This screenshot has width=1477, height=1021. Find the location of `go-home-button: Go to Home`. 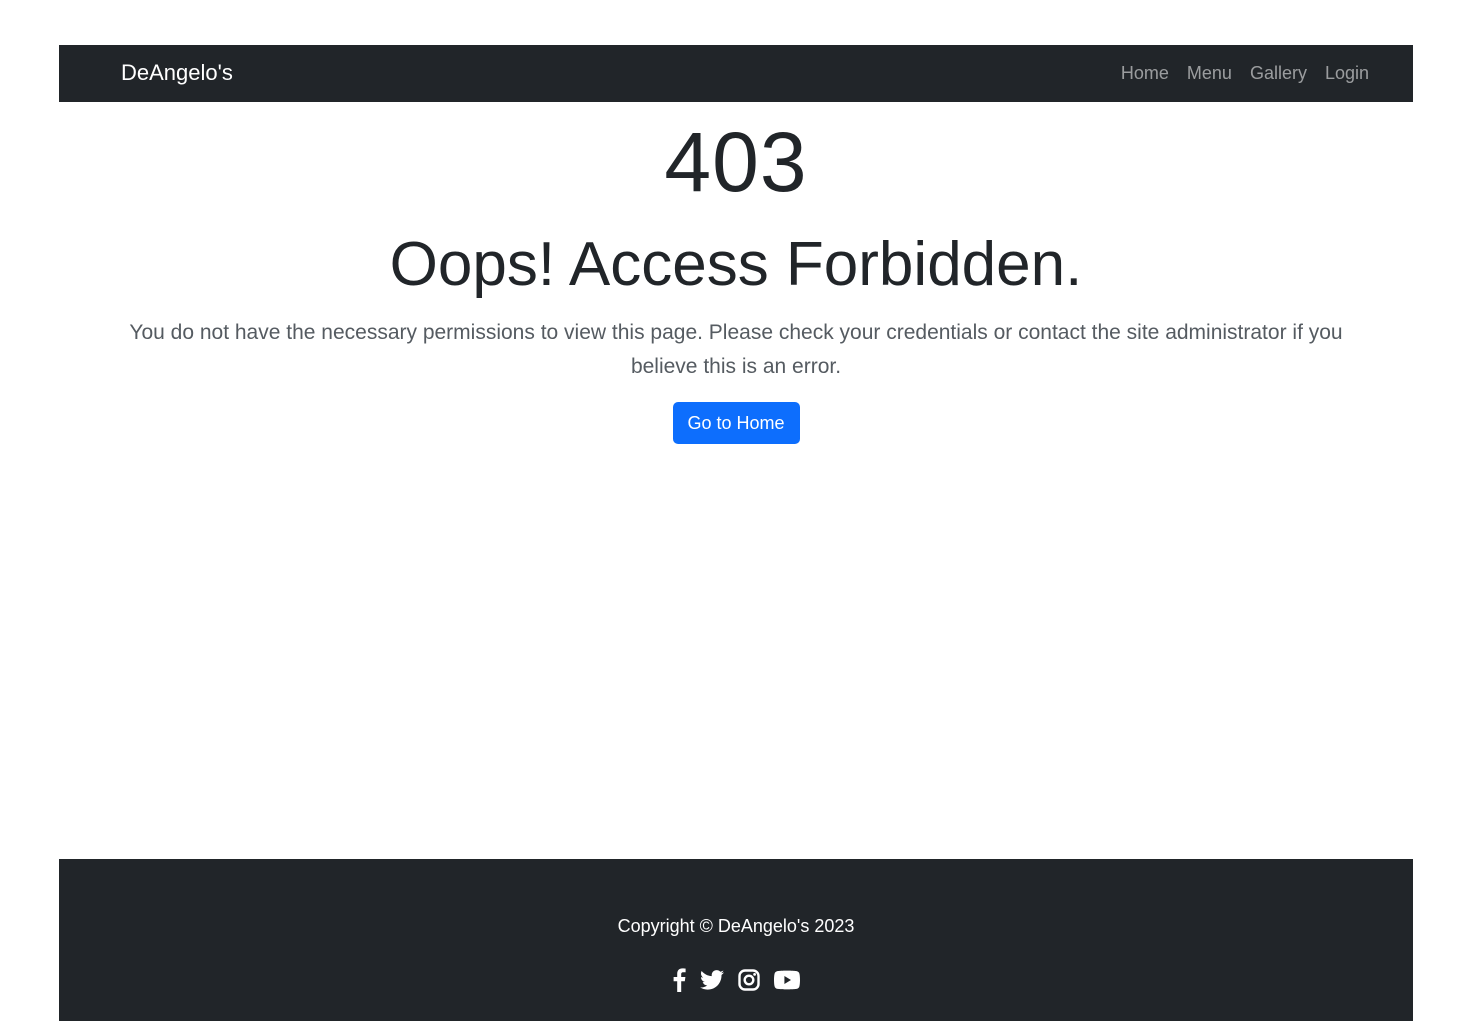

go-home-button: Go to Home is located at coordinates (736, 423).